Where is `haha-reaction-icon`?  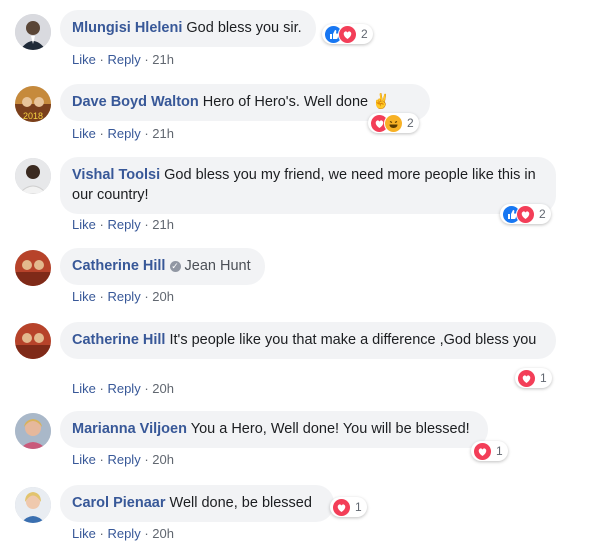
haha-reaction-icon is located at coordinates (393, 123).